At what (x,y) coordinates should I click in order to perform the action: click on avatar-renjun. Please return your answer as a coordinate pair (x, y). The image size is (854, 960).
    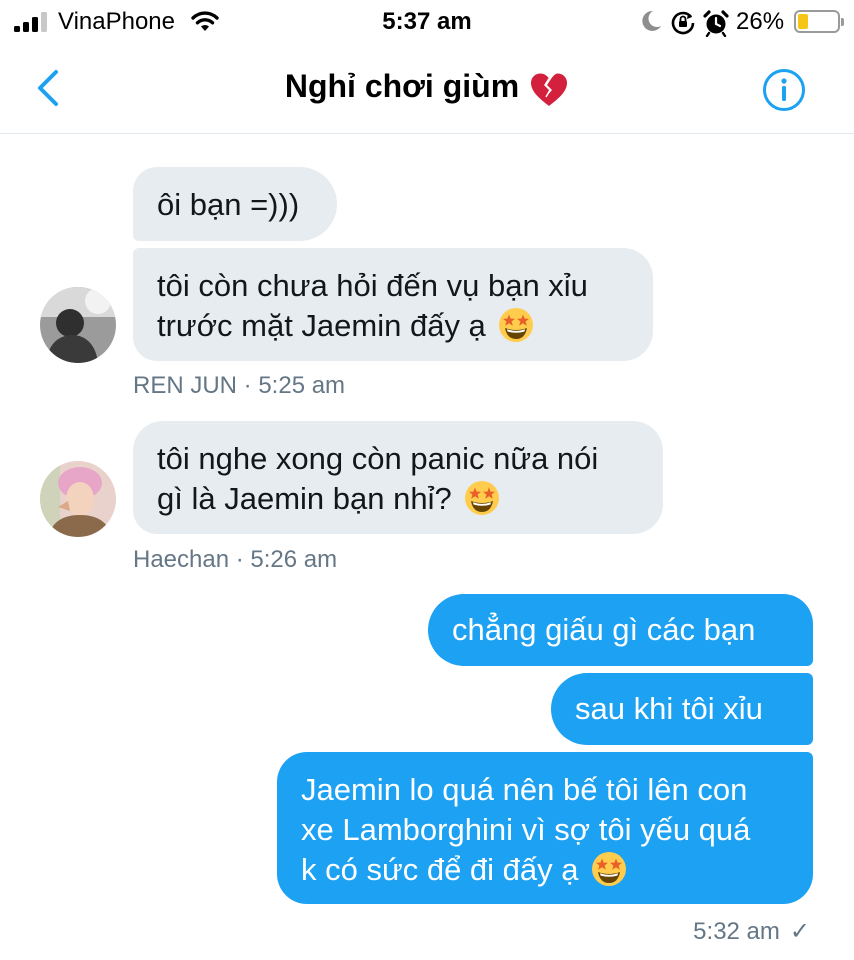
    Looking at the image, I should click on (78, 325).